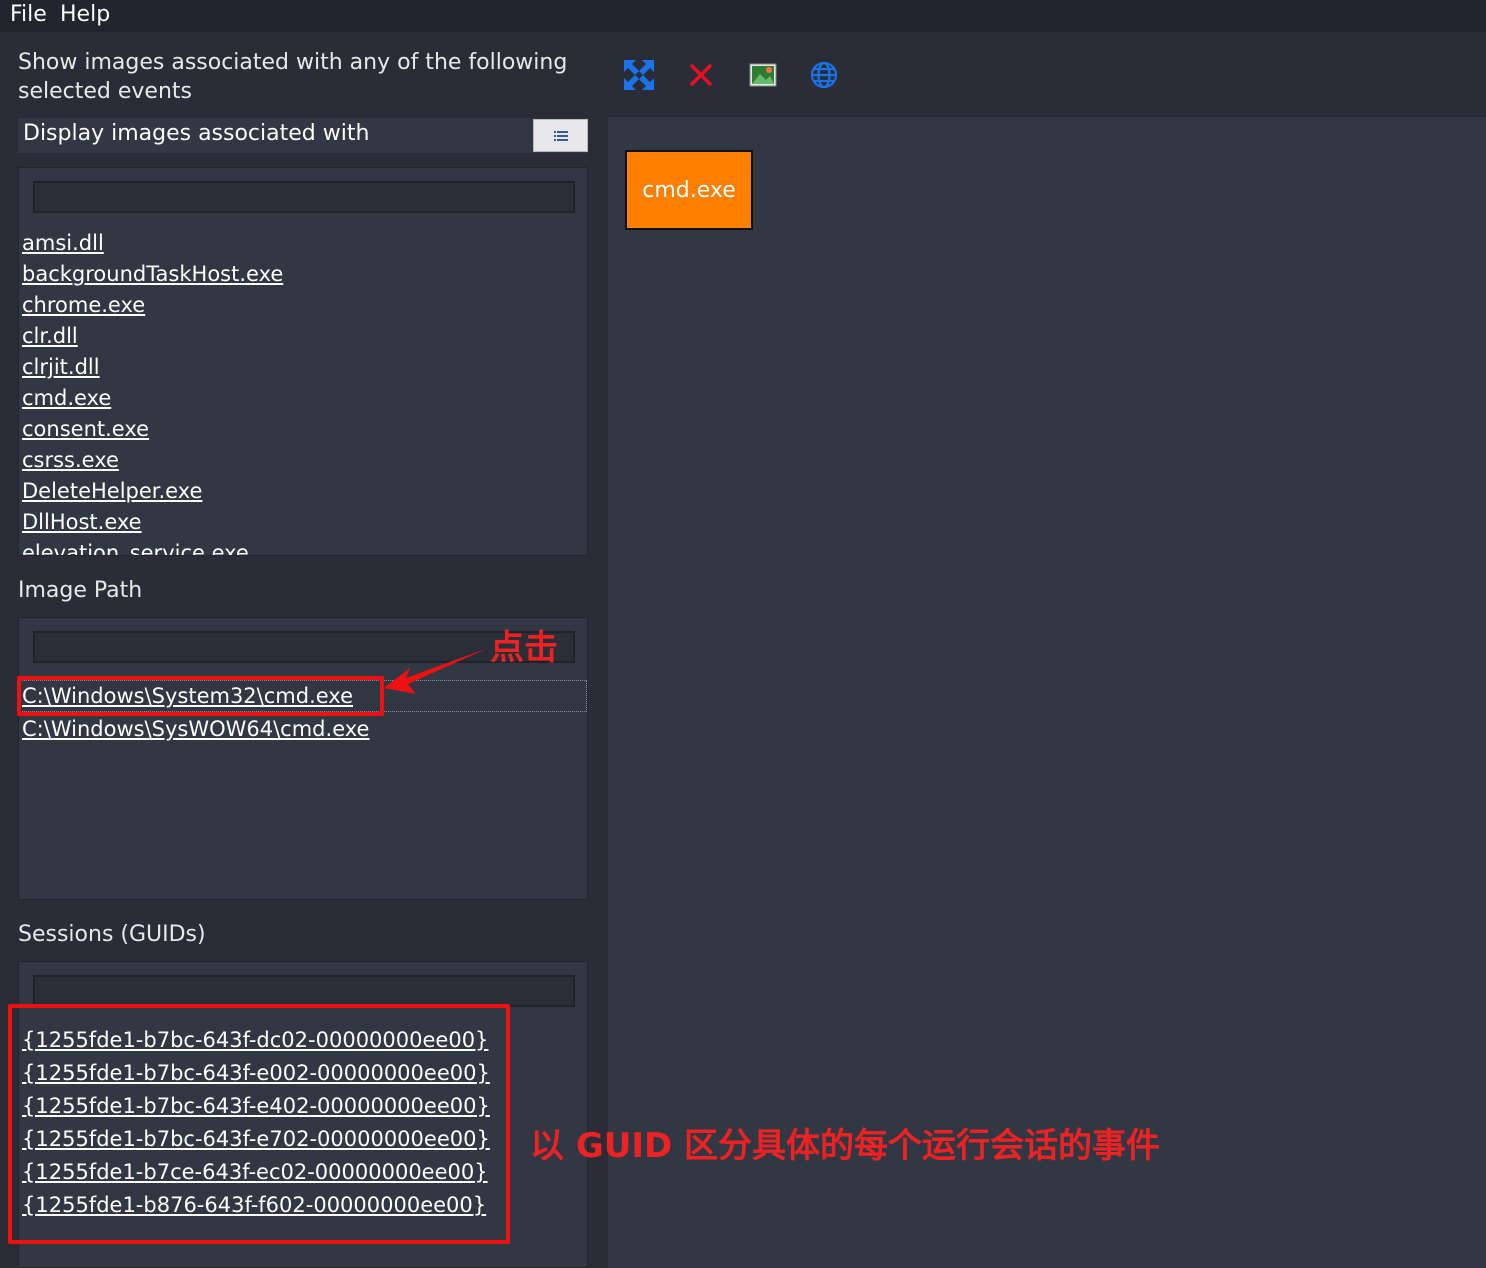 The height and width of the screenshot is (1268, 1486). What do you see at coordinates (302, 729) in the screenshot?
I see `list-item: C:\Windows\SysWOW64\cmd.exe` at bounding box center [302, 729].